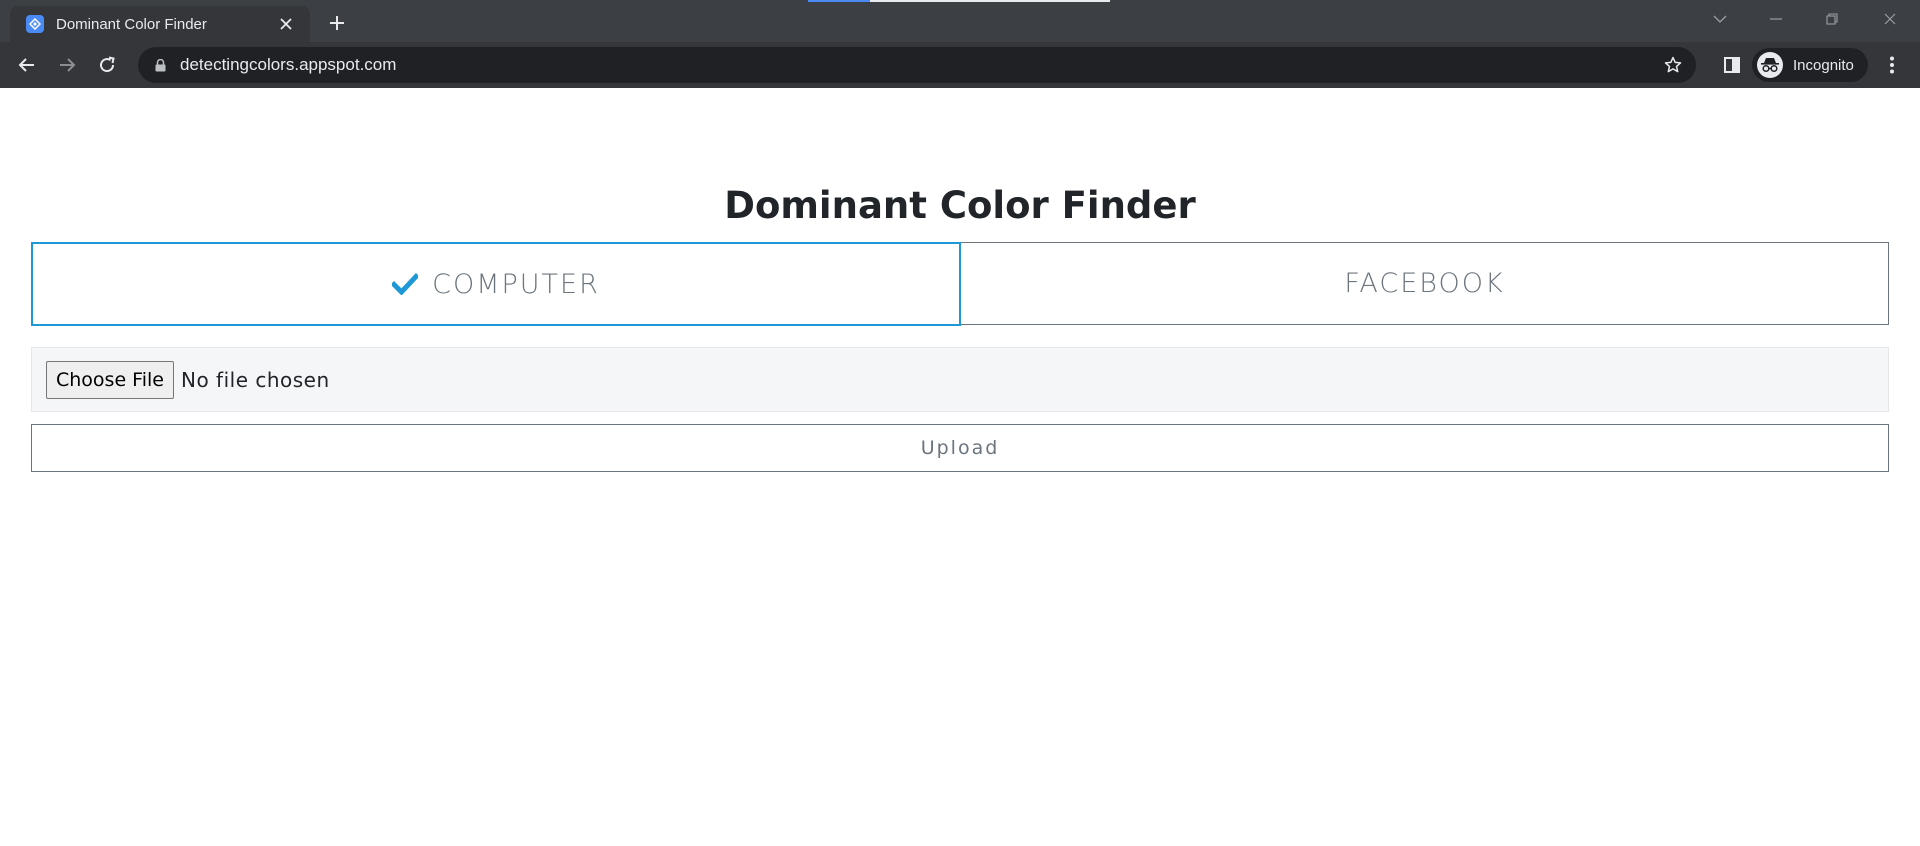 The width and height of the screenshot is (1920, 846). I want to click on source-tabs: COMPUTER FACEBOOK, so click(960, 284).